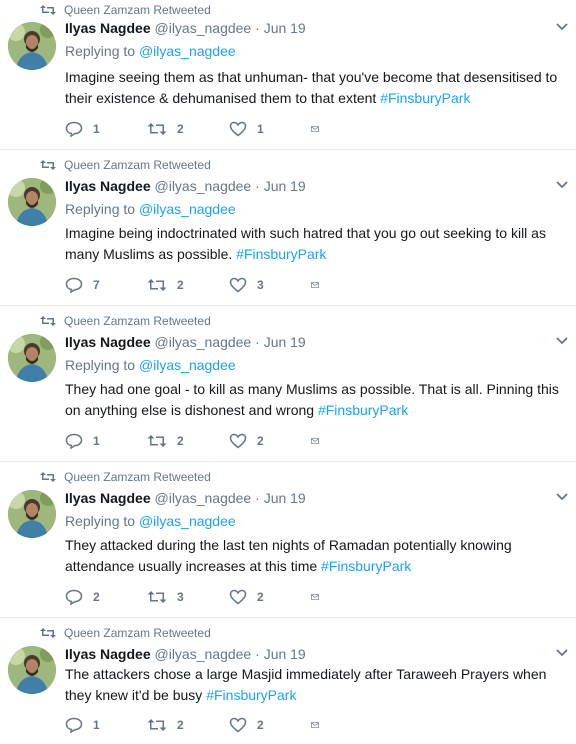  I want to click on tweet-actions: 7 2 3, so click(197, 285).